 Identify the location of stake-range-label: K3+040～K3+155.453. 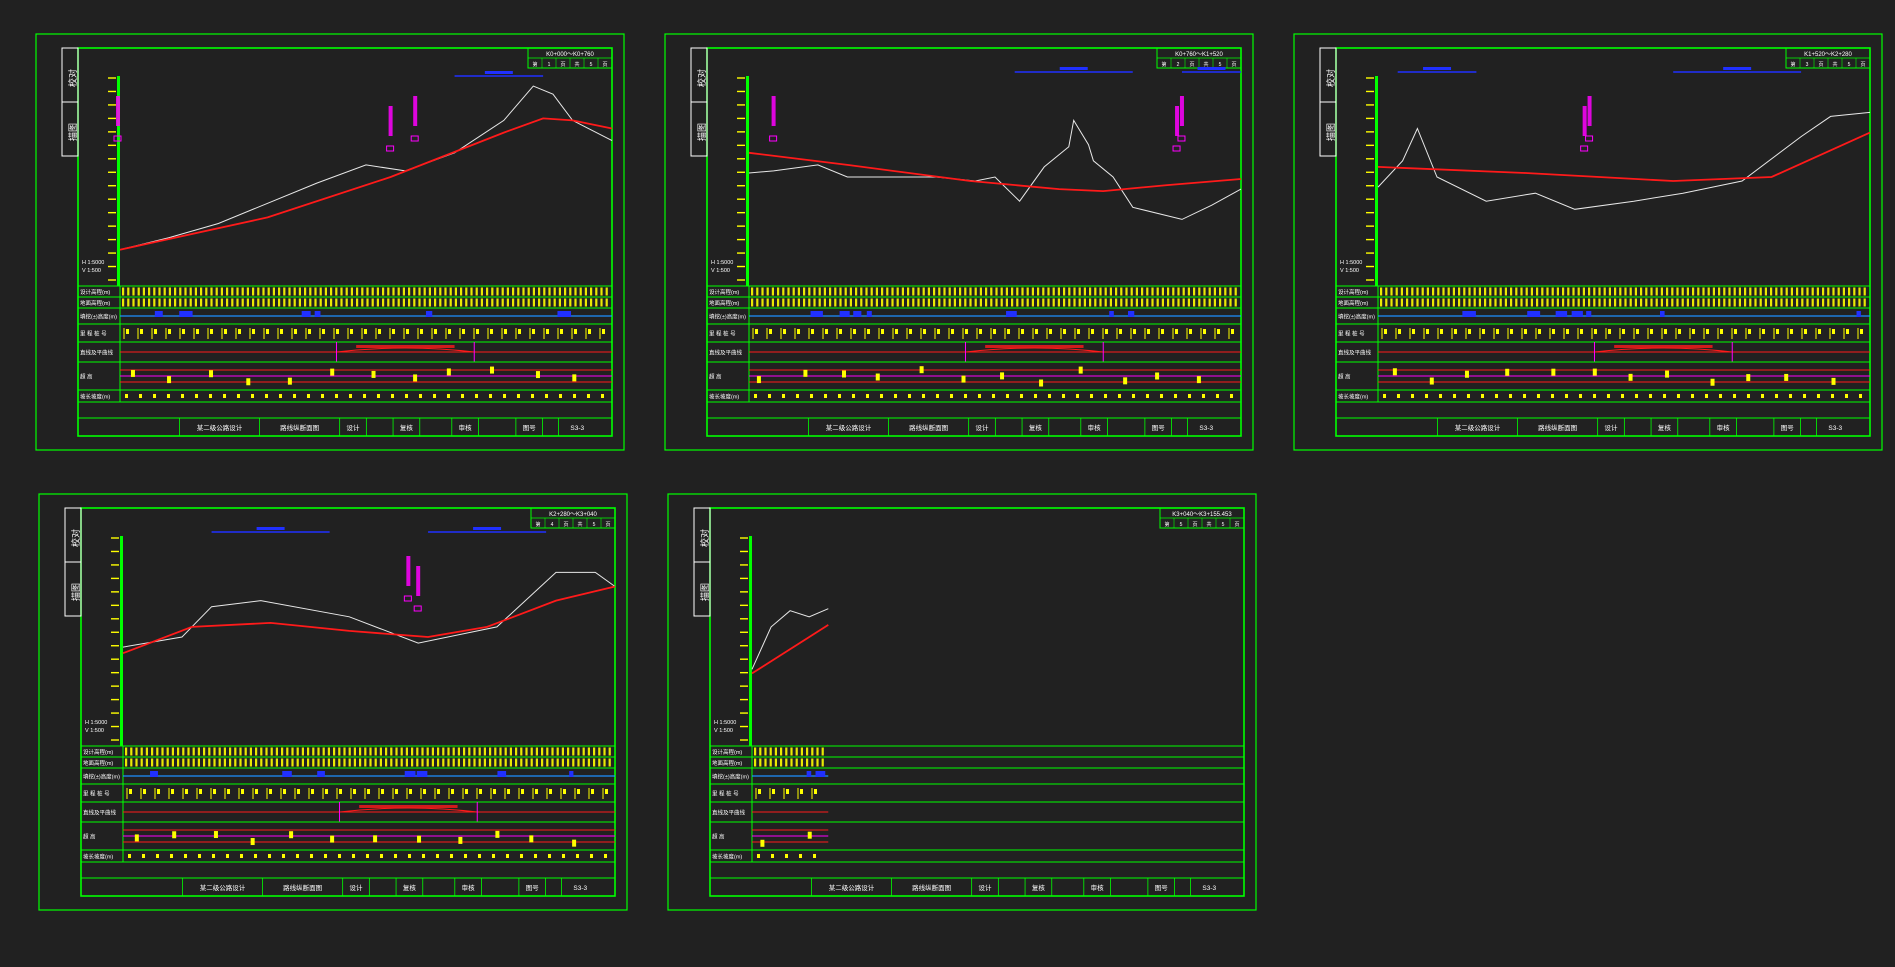
(1202, 515).